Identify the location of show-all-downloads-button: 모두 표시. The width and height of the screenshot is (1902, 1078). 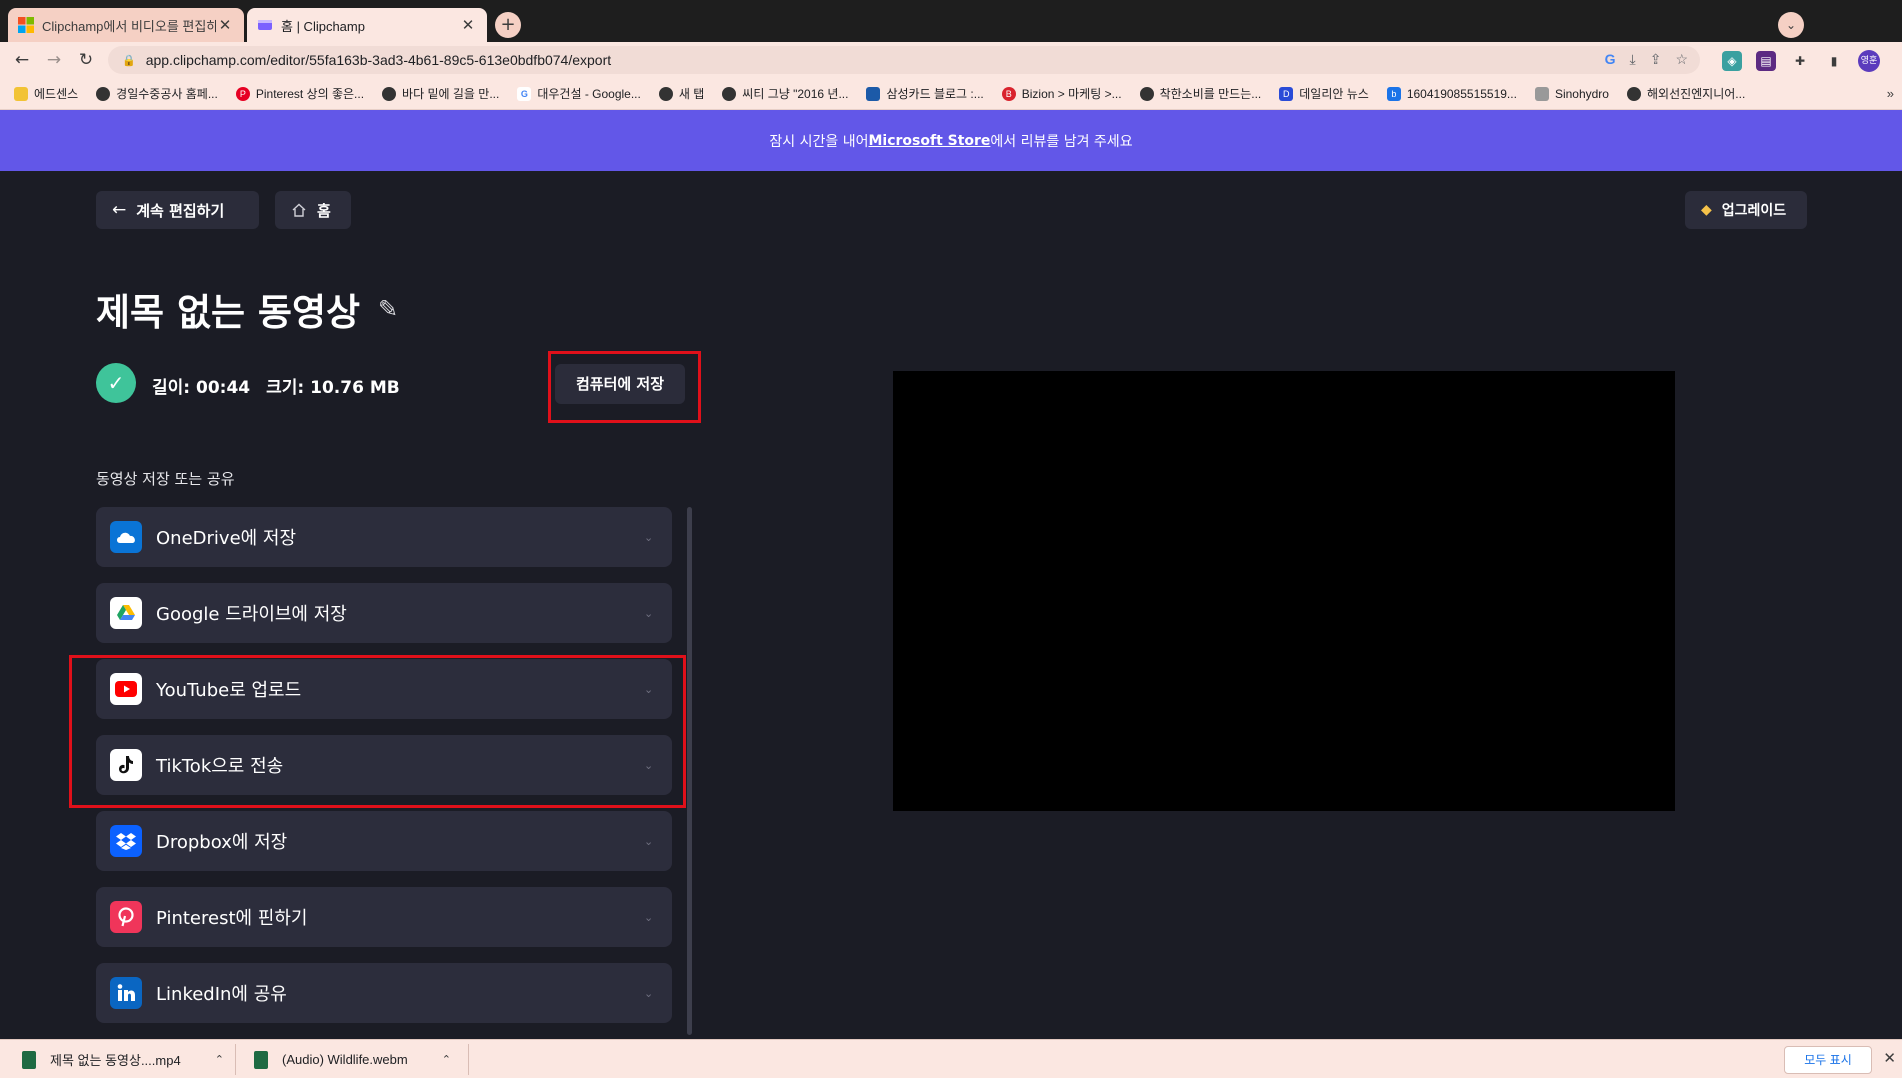
(1828, 1060).